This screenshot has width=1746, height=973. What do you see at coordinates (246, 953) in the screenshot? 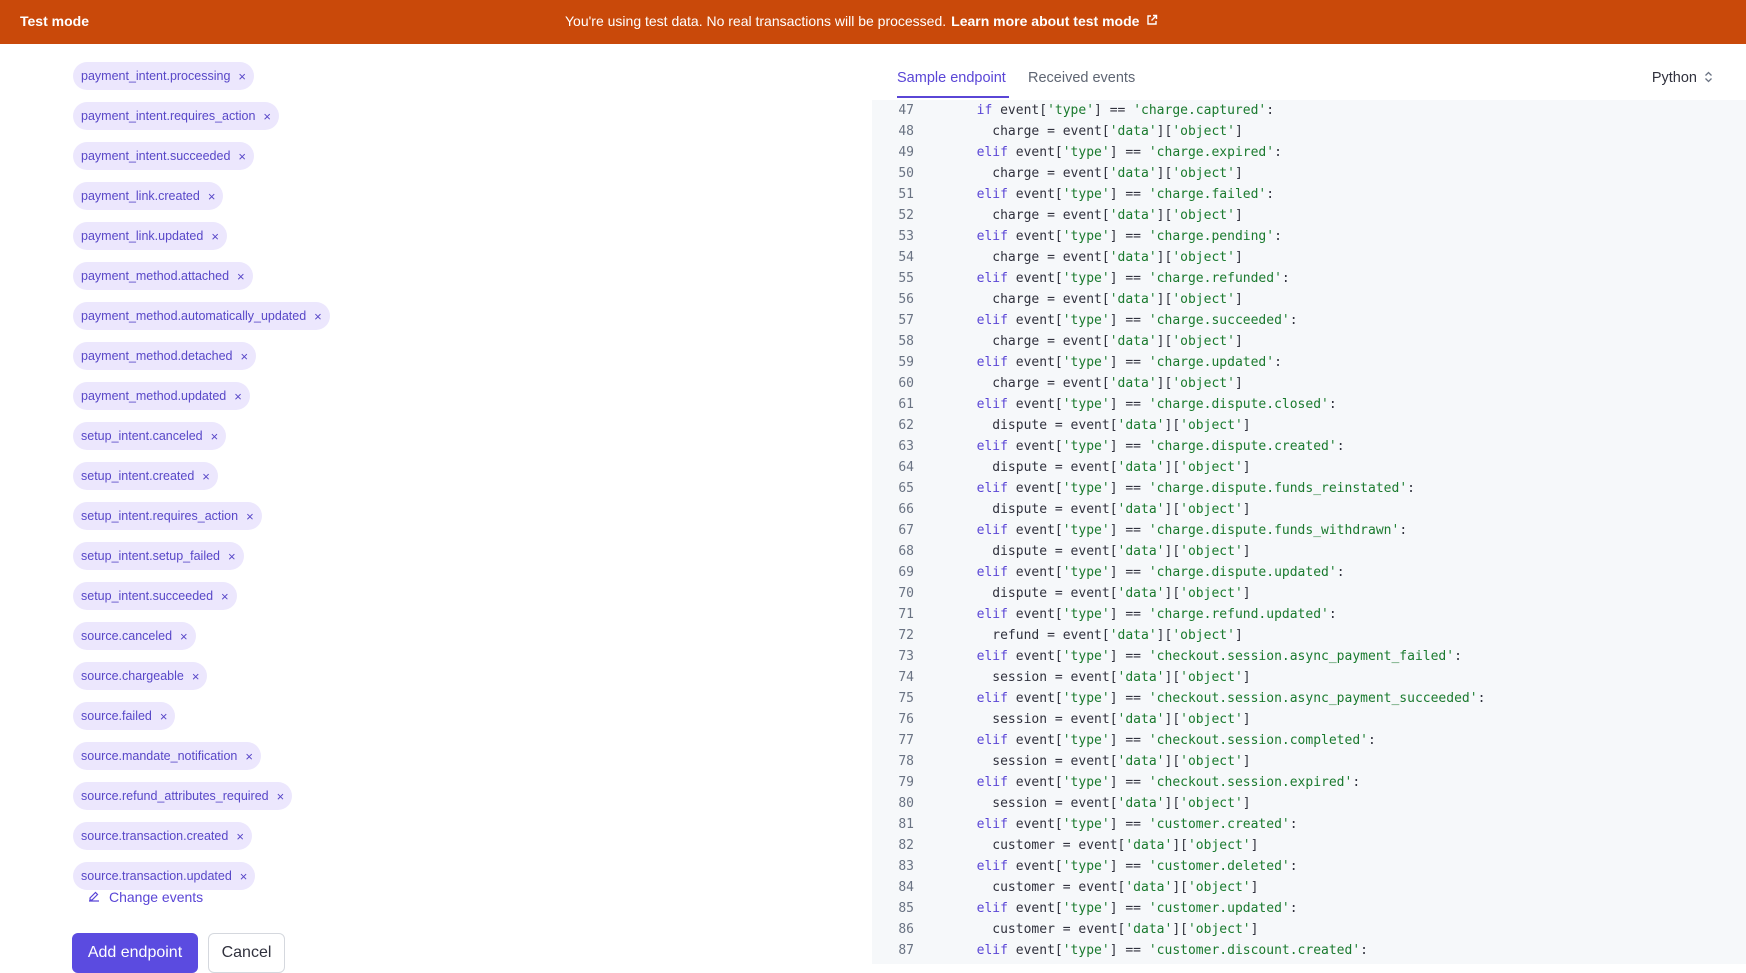
I see `cancel-button: Cancel` at bounding box center [246, 953].